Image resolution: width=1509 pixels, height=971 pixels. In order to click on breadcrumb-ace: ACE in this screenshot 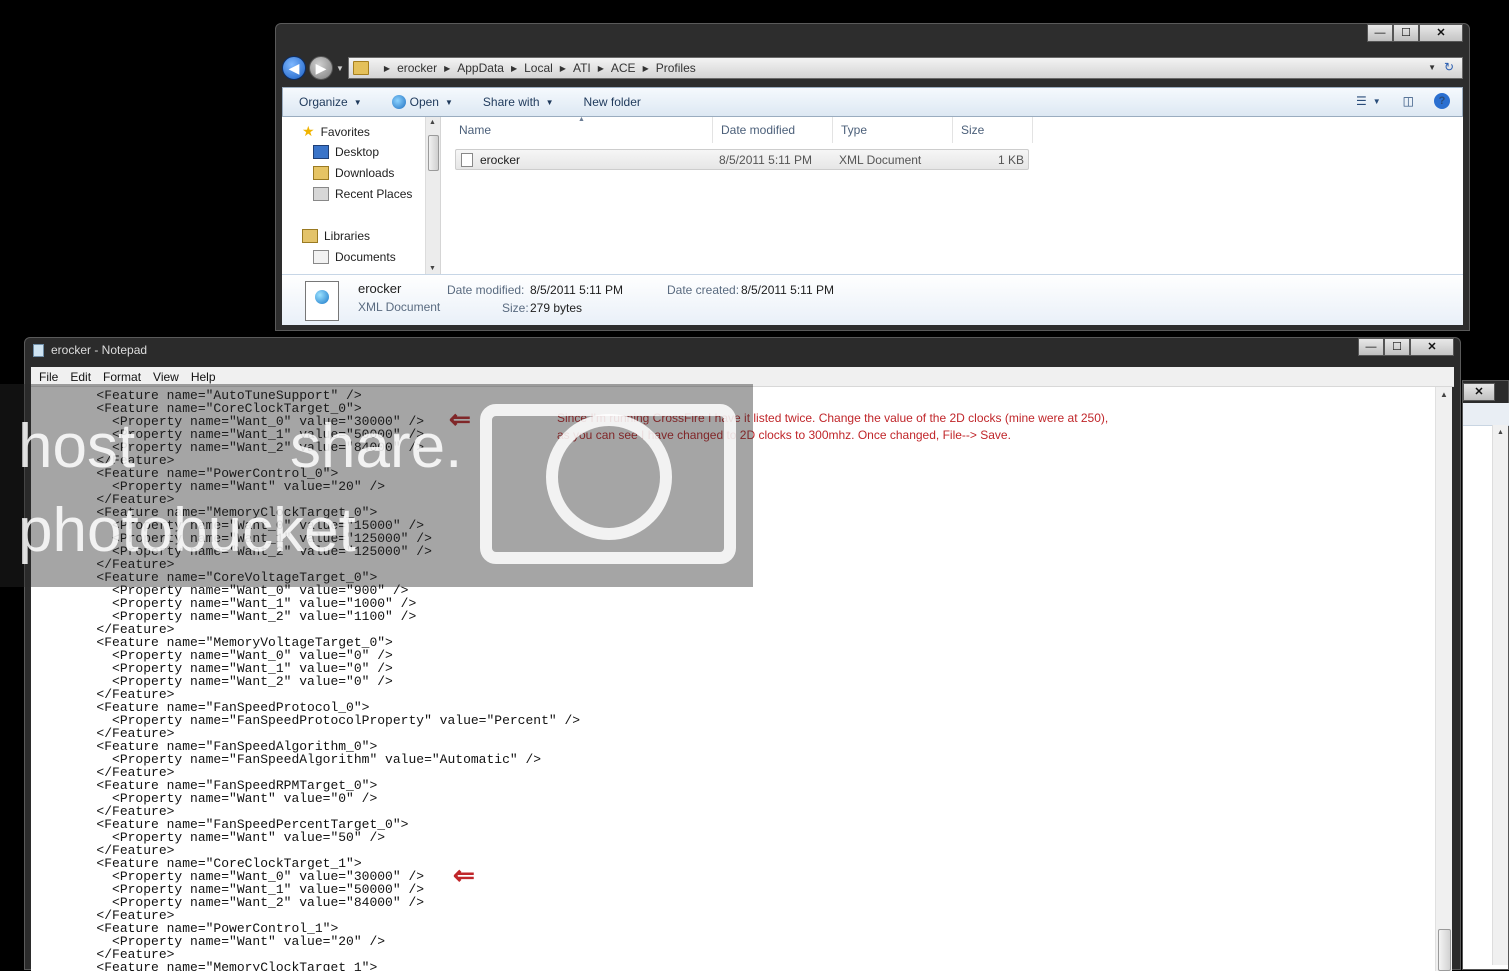, I will do `click(623, 68)`.